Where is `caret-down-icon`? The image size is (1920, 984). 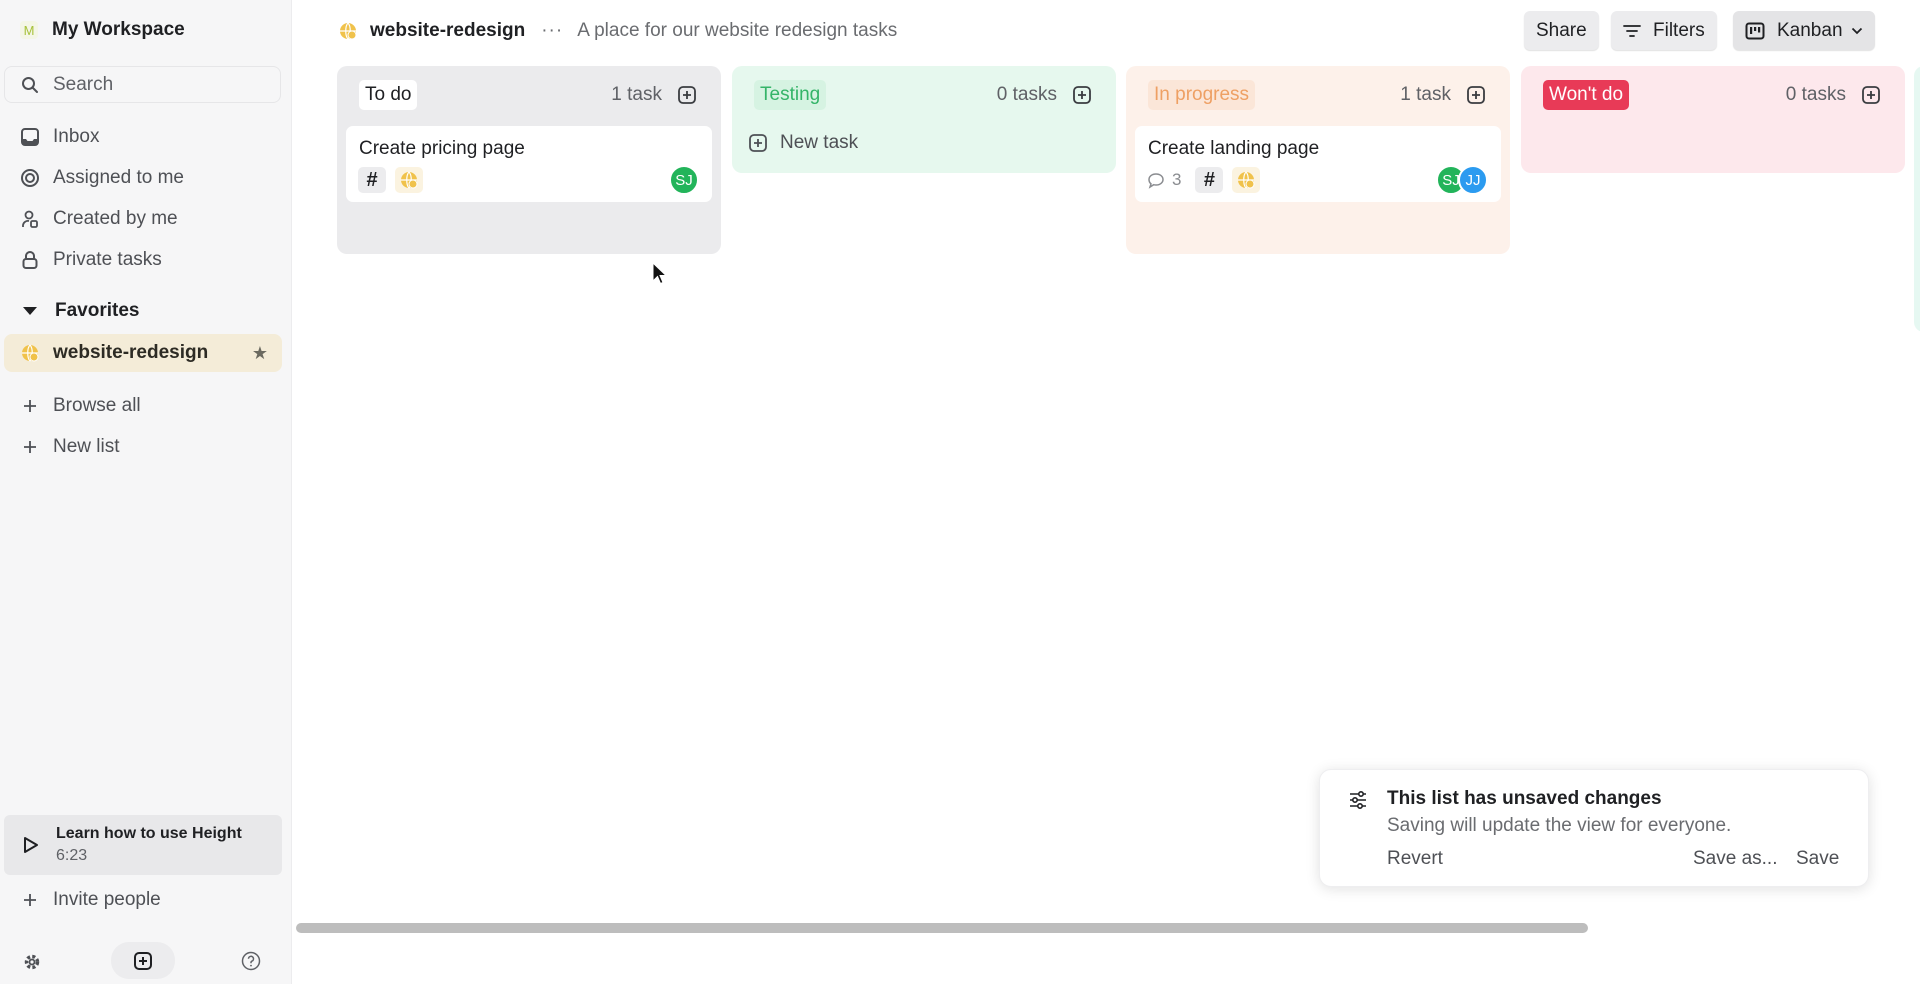
caret-down-icon is located at coordinates (30, 311).